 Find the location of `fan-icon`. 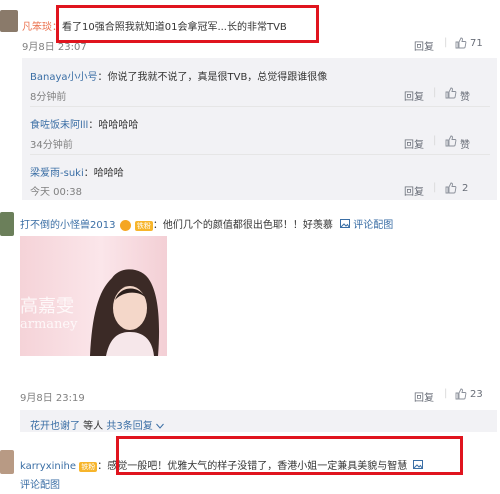

fan-icon is located at coordinates (125, 225).